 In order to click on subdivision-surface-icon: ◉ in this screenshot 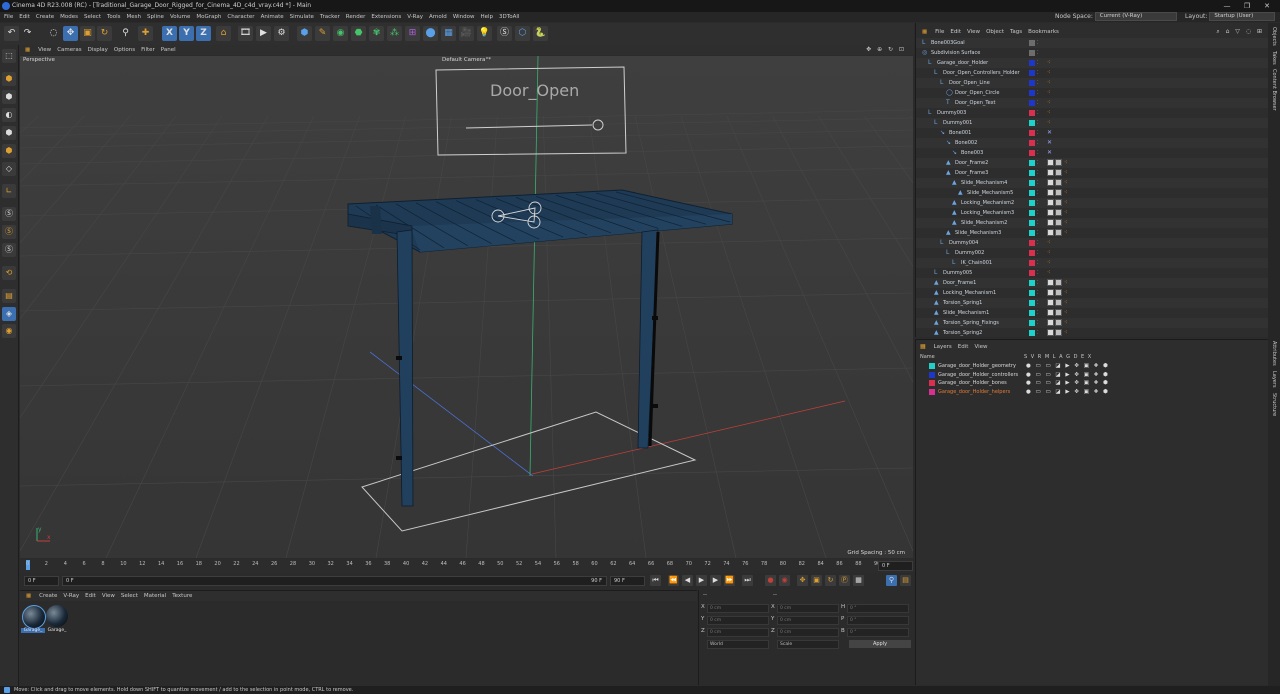, I will do `click(340, 33)`.